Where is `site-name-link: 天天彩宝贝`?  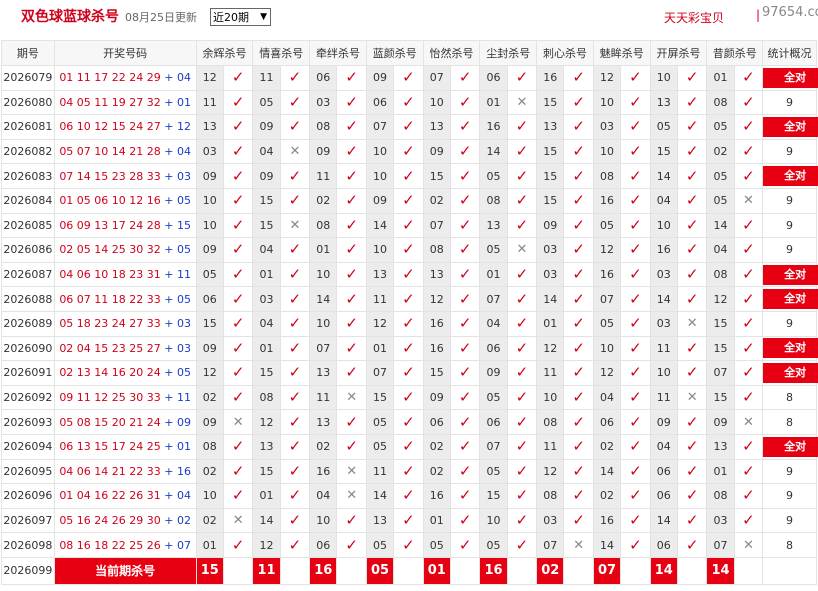
site-name-link: 天天彩宝贝 is located at coordinates (694, 17).